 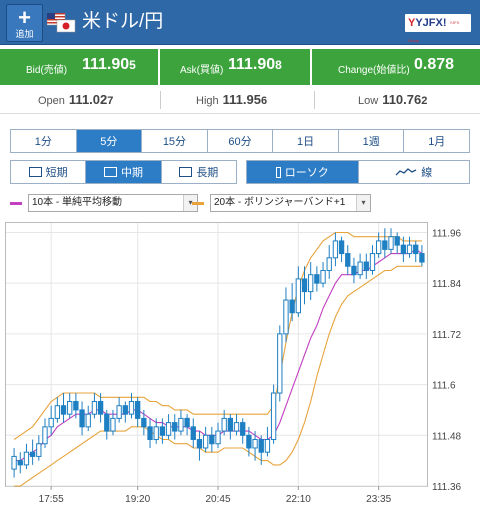 I want to click on divider, so click(x=314, y=100).